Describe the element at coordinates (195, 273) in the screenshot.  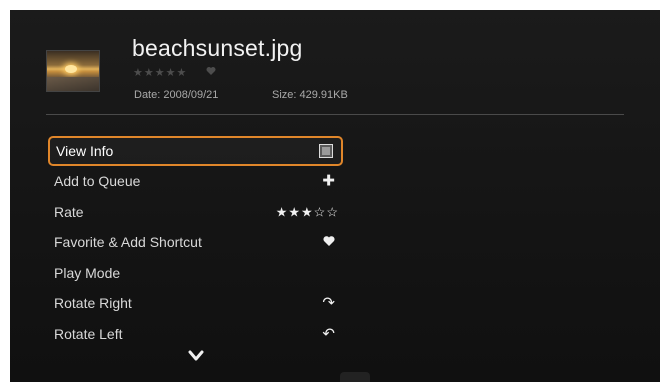
I see `menu-item-play-mode: Play Mode` at that location.